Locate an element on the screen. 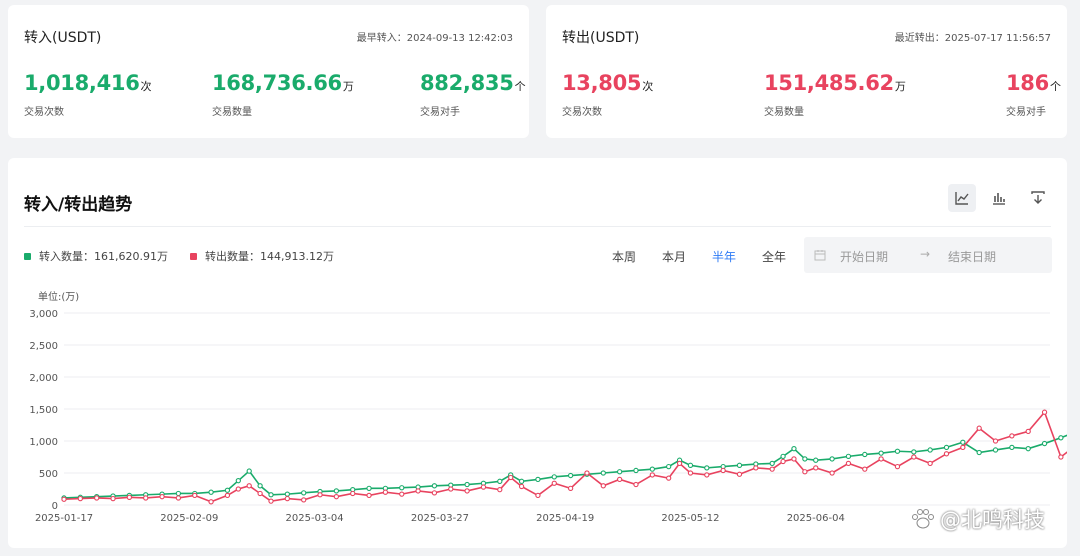 Image resolution: width=1080 pixels, height=556 pixels. x-tick-label: 2025-03-27 is located at coordinates (440, 518).